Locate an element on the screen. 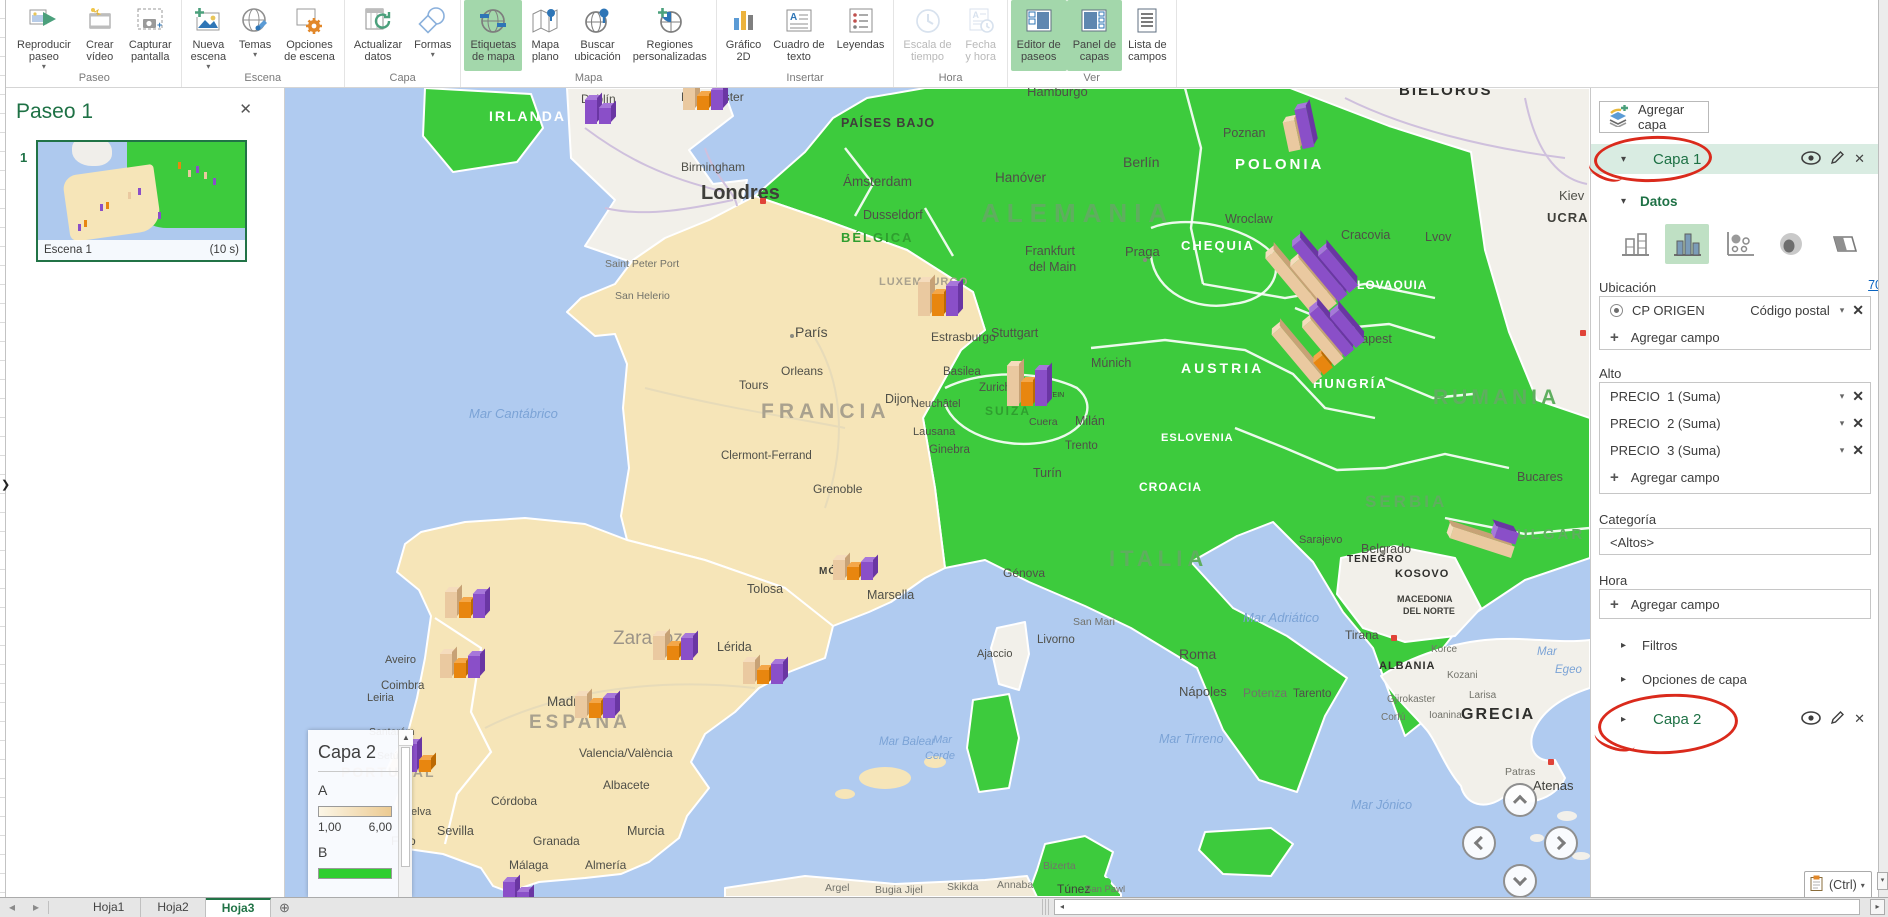 This screenshot has width=1888, height=917. hora-box: + Agregar campo is located at coordinates (1735, 604).